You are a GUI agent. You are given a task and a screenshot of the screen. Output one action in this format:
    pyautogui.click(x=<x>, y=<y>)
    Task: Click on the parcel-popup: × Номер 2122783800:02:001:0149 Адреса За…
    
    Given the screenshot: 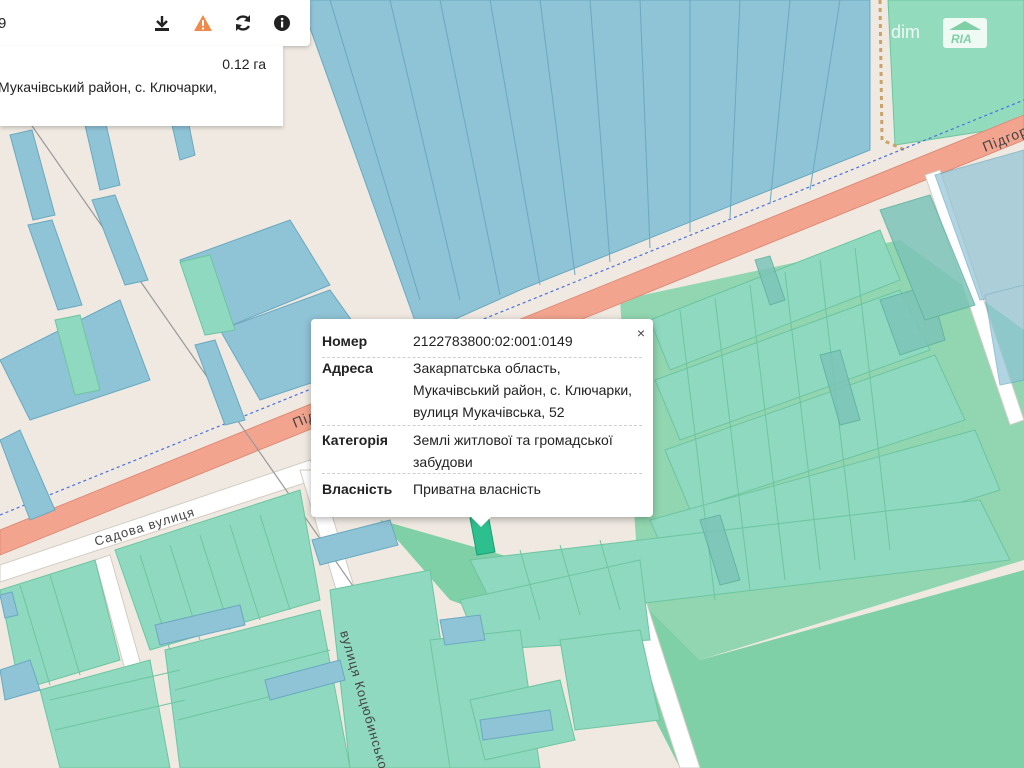 What is the action you would take?
    pyautogui.click(x=482, y=423)
    